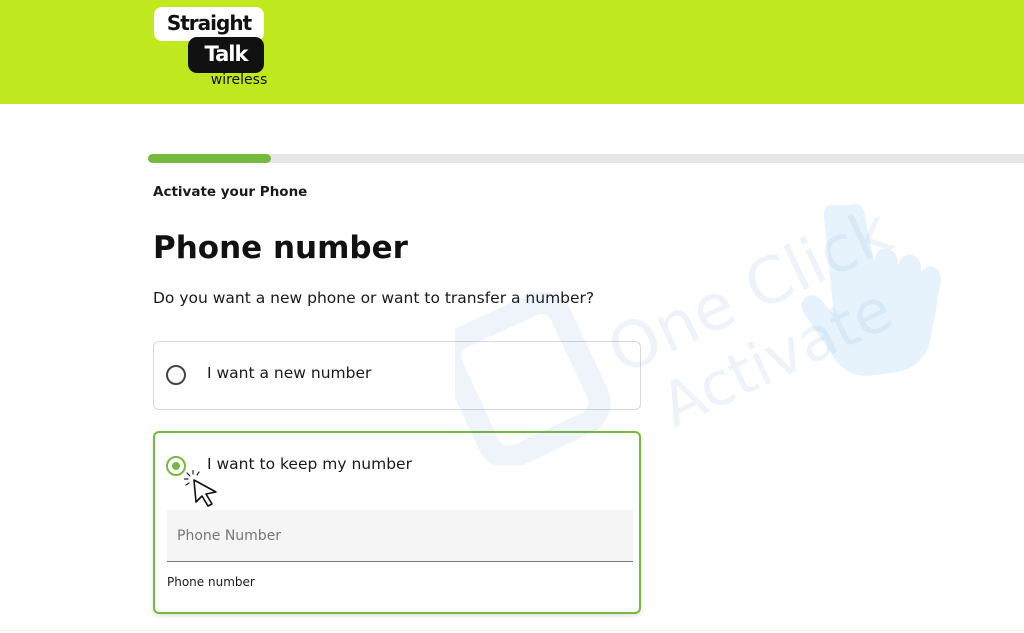  What do you see at coordinates (289, 373) in the screenshot?
I see `option-new-number-label: I want a new number` at bounding box center [289, 373].